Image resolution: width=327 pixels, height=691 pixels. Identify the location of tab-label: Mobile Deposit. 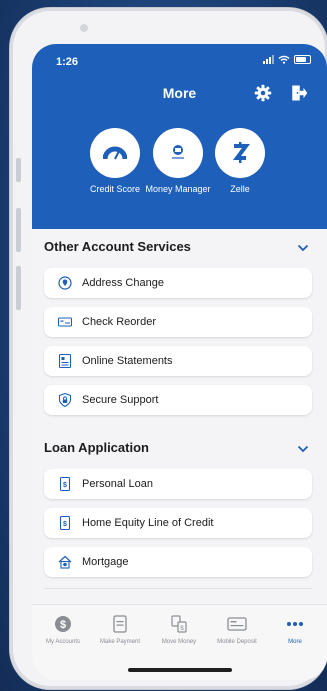
(237, 642).